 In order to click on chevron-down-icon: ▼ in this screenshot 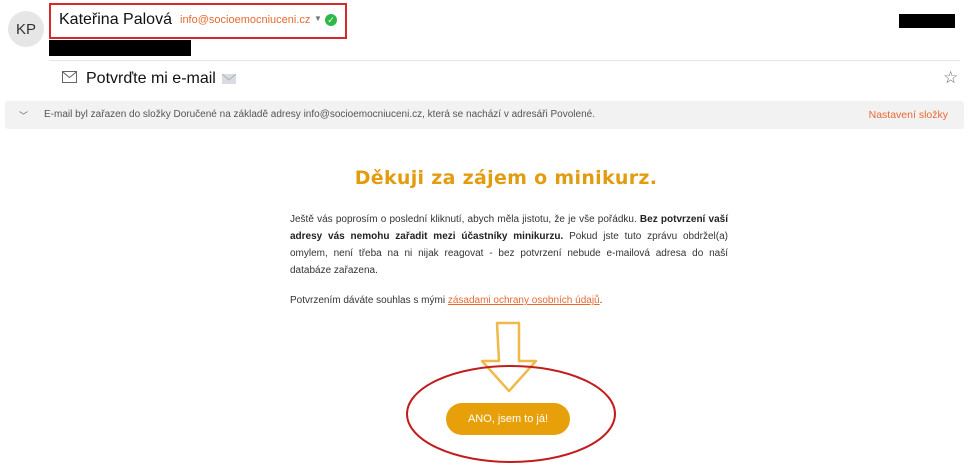, I will do `click(318, 18)`.